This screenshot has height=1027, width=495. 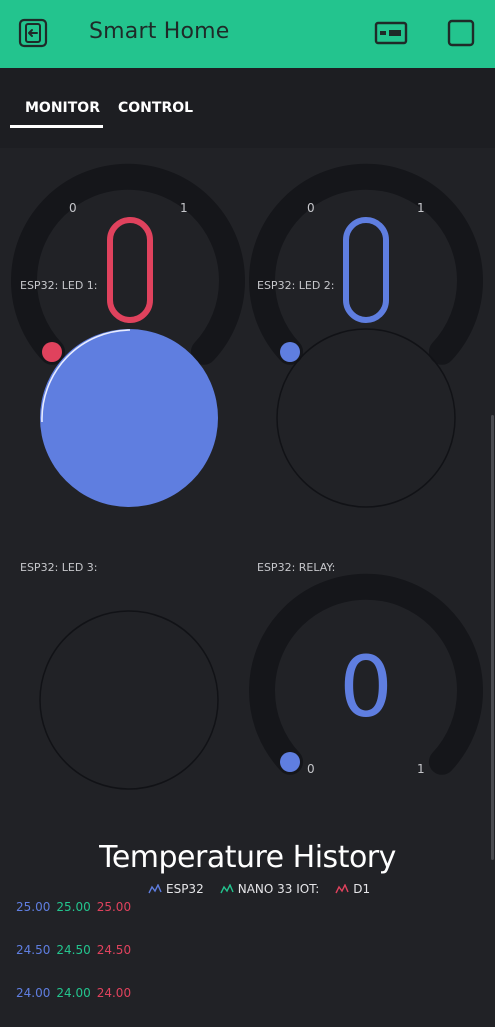 I want to click on led2-indicator, so click(x=366, y=418).